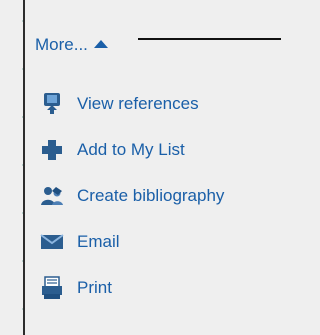  Describe the element at coordinates (52, 241) in the screenshot. I see `envelope-icon` at that location.